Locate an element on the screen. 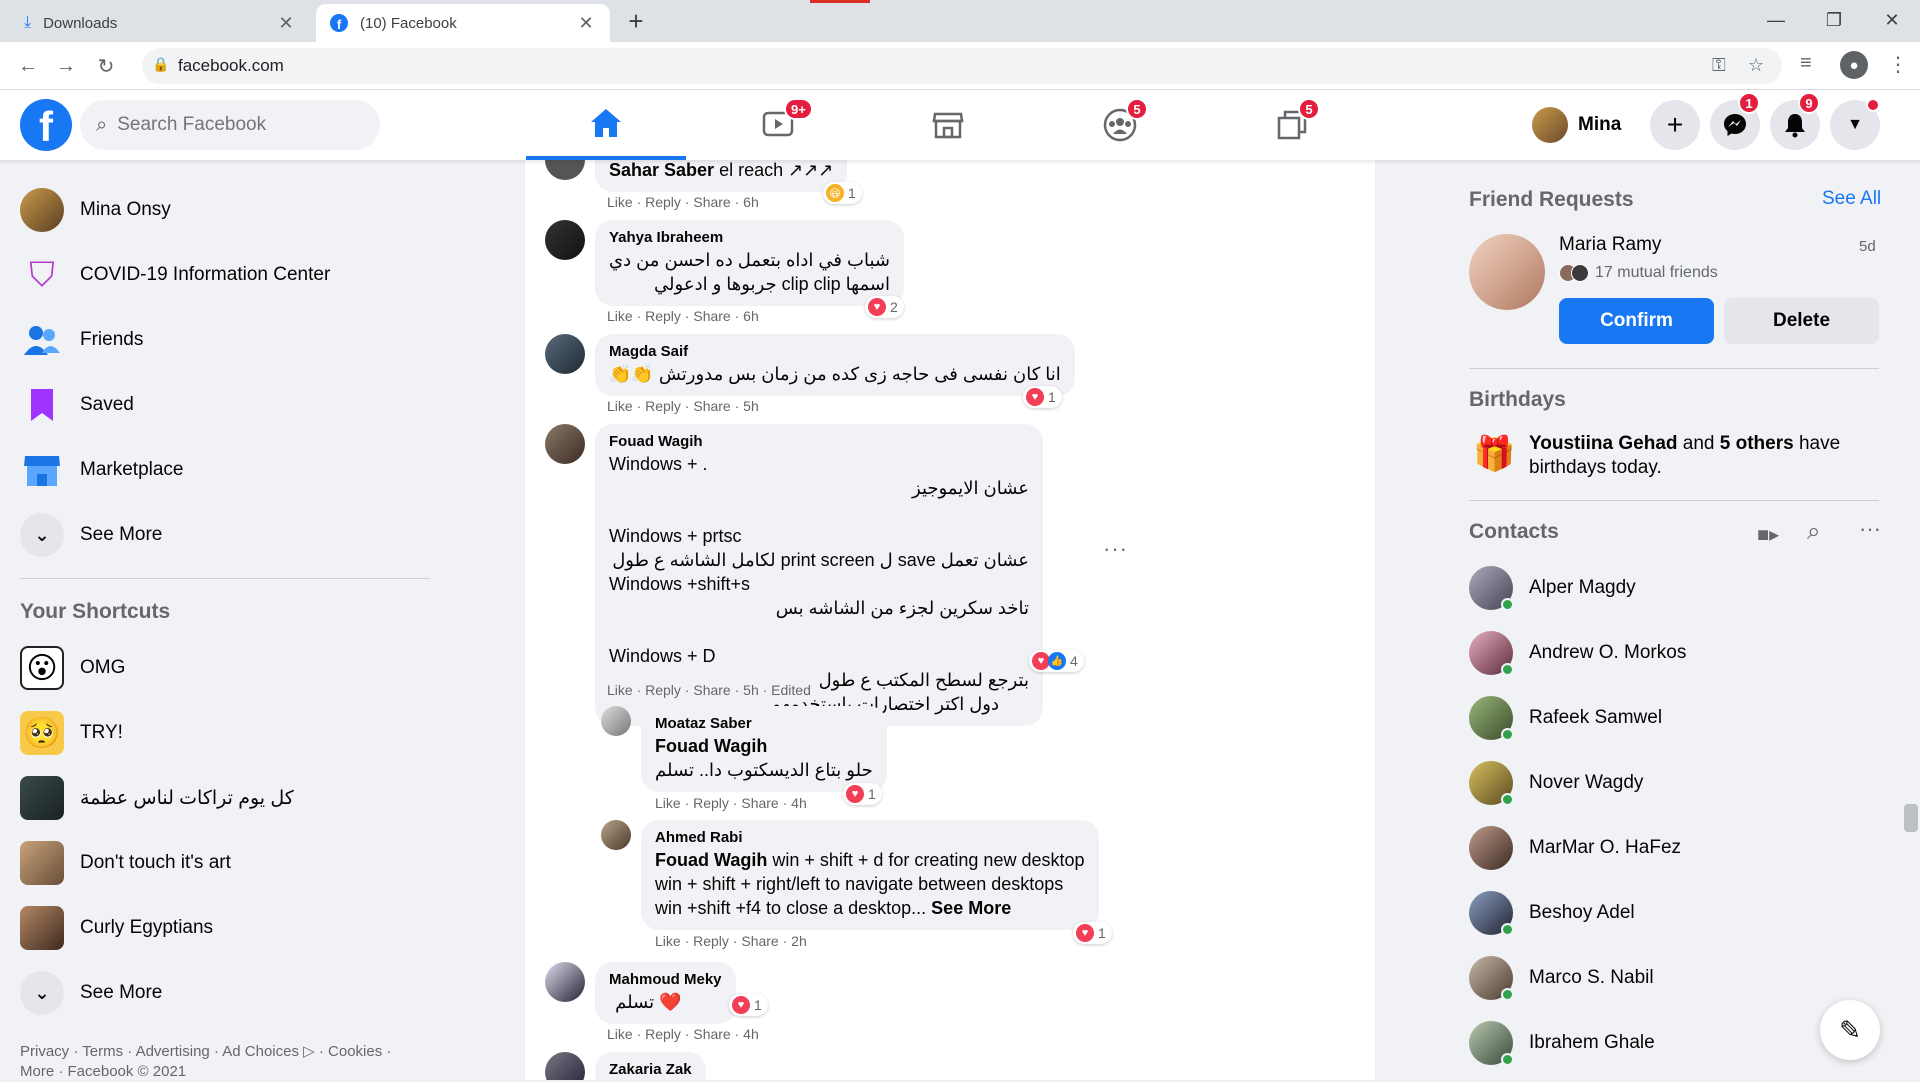  video-call-icon: ■▸ is located at coordinates (1768, 534).